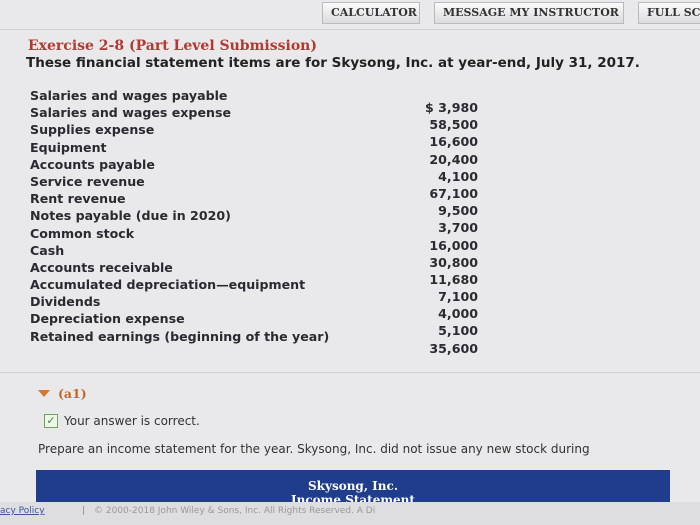  I want to click on item-value: 35,600, so click(453, 348).